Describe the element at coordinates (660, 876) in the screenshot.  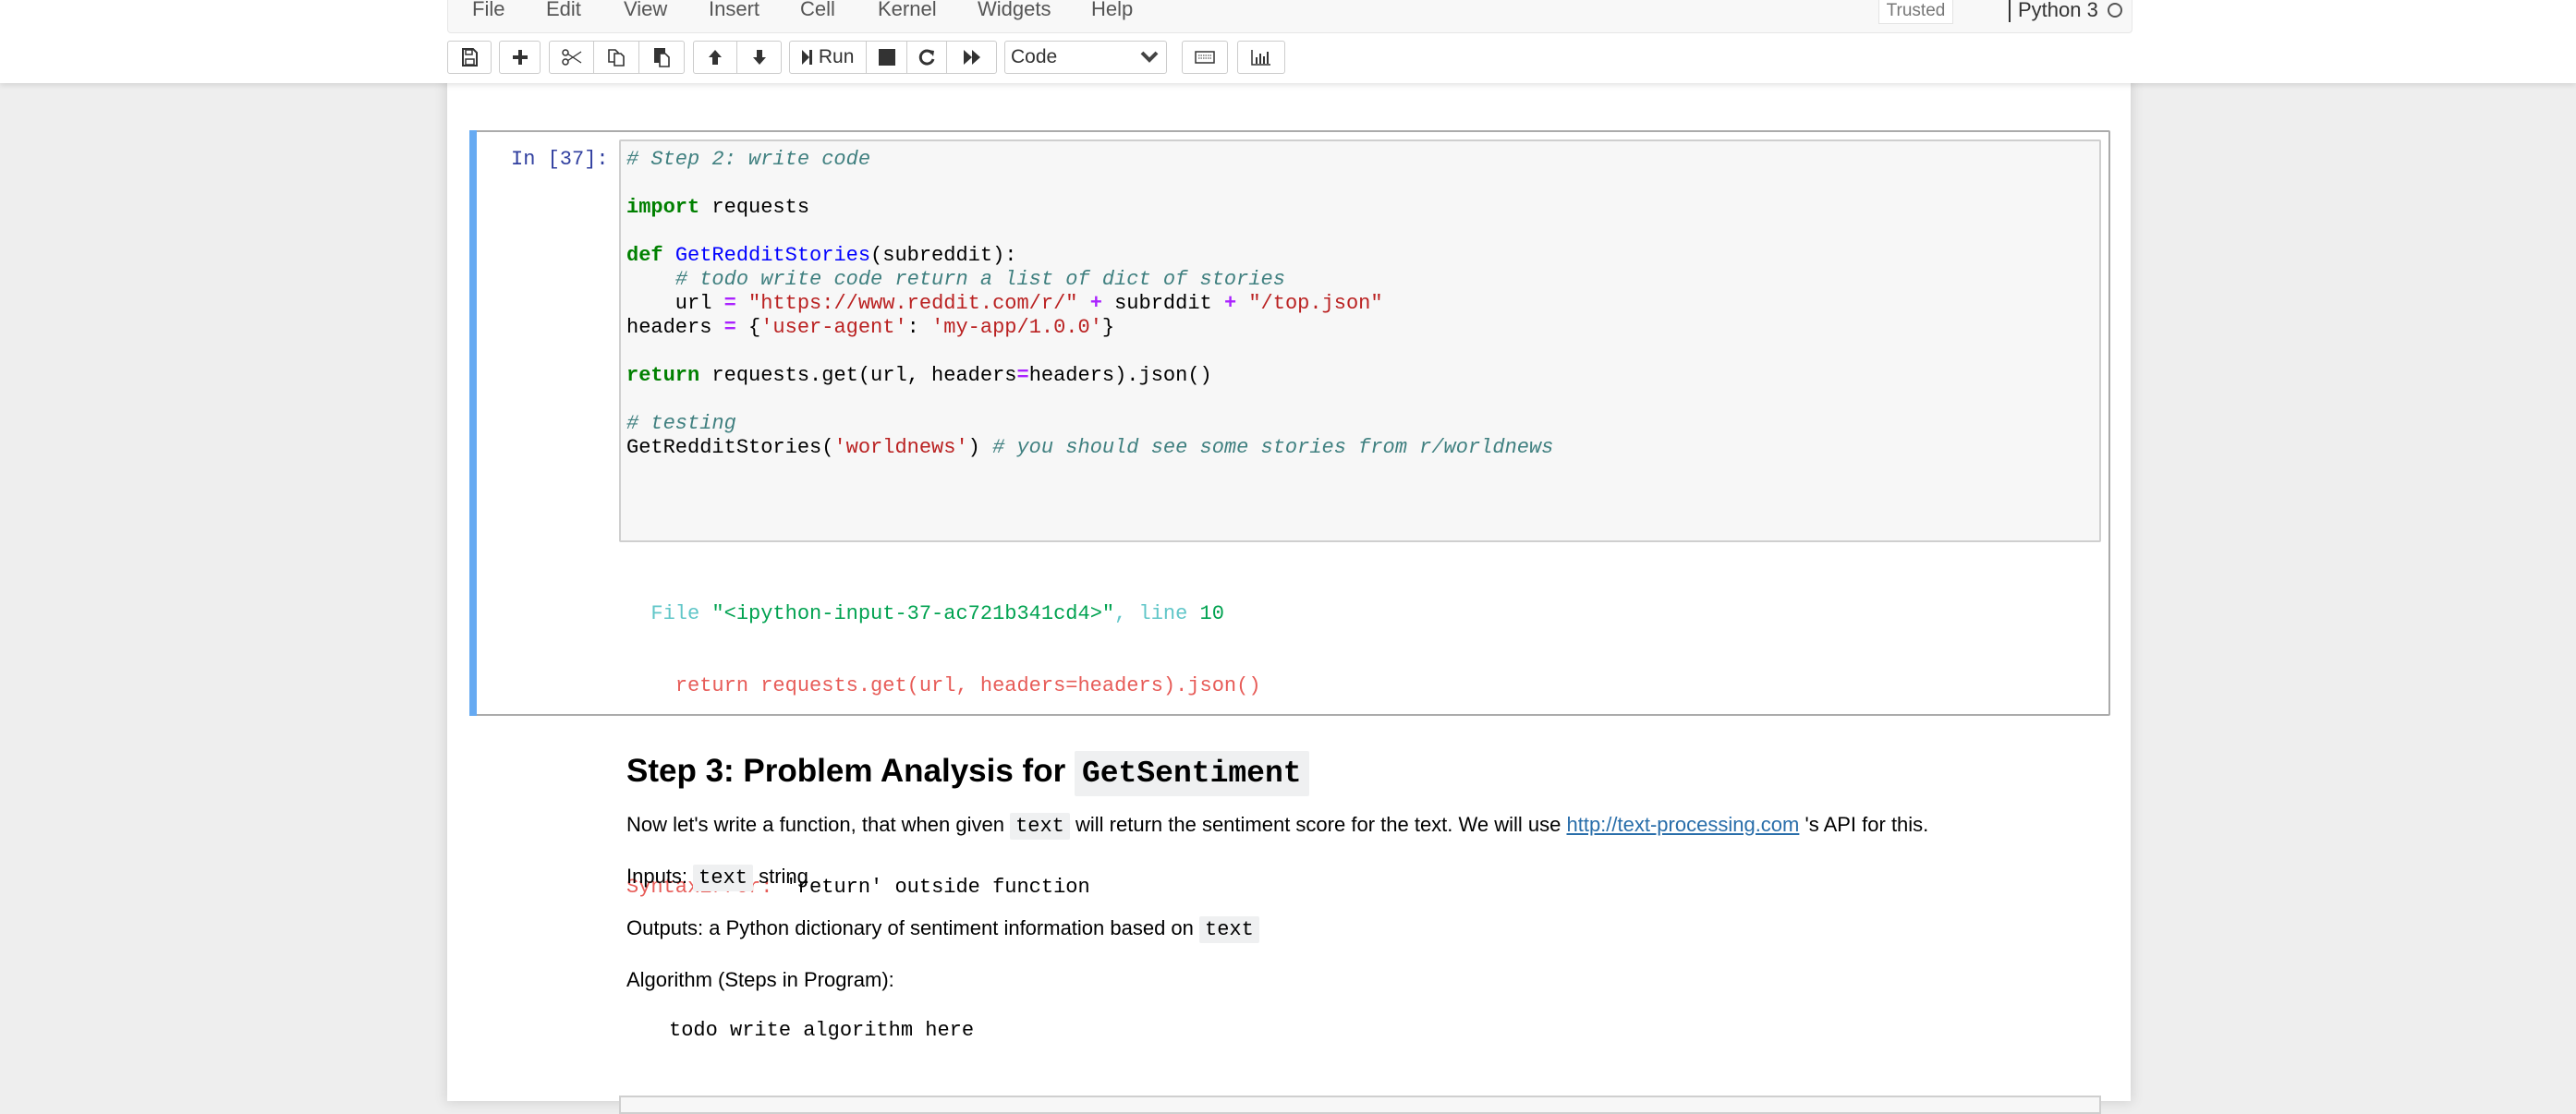
I see `text: Inputs:` at that location.